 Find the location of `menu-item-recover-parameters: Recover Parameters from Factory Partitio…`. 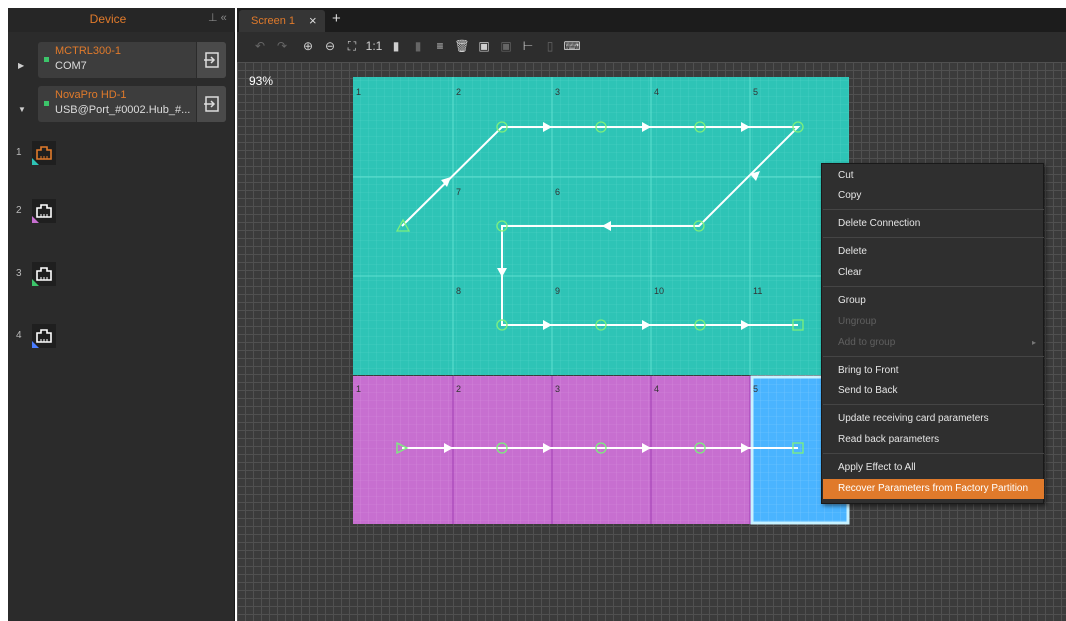

menu-item-recover-parameters: Recover Parameters from Factory Partitio… is located at coordinates (933, 489).